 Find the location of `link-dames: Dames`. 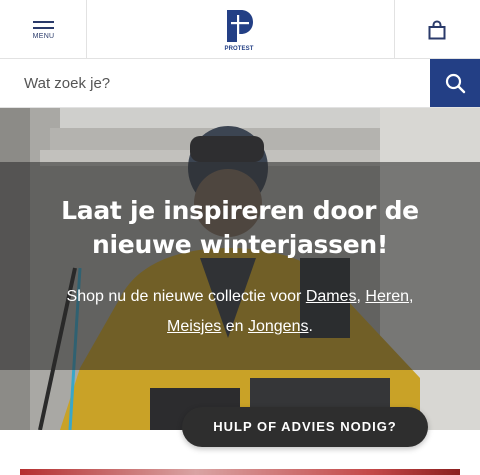

link-dames: Dames is located at coordinates (331, 296).